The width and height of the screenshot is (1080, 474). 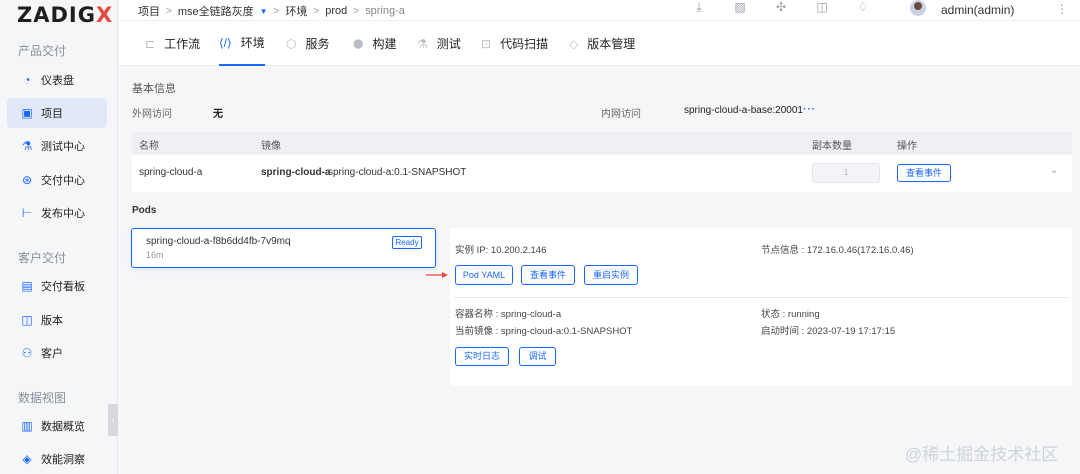 What do you see at coordinates (155, 255) in the screenshot?
I see `pod-age: 16m` at bounding box center [155, 255].